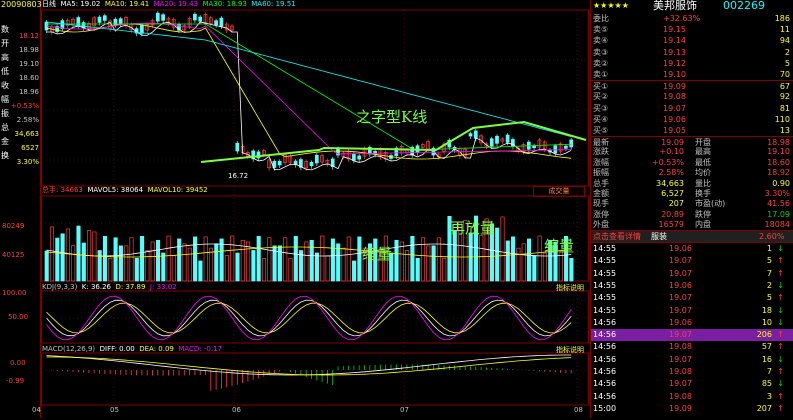 The width and height of the screenshot is (793, 420). I want to click on stats-row: 现手 207 市盈(动) 41.56, so click(692, 203).